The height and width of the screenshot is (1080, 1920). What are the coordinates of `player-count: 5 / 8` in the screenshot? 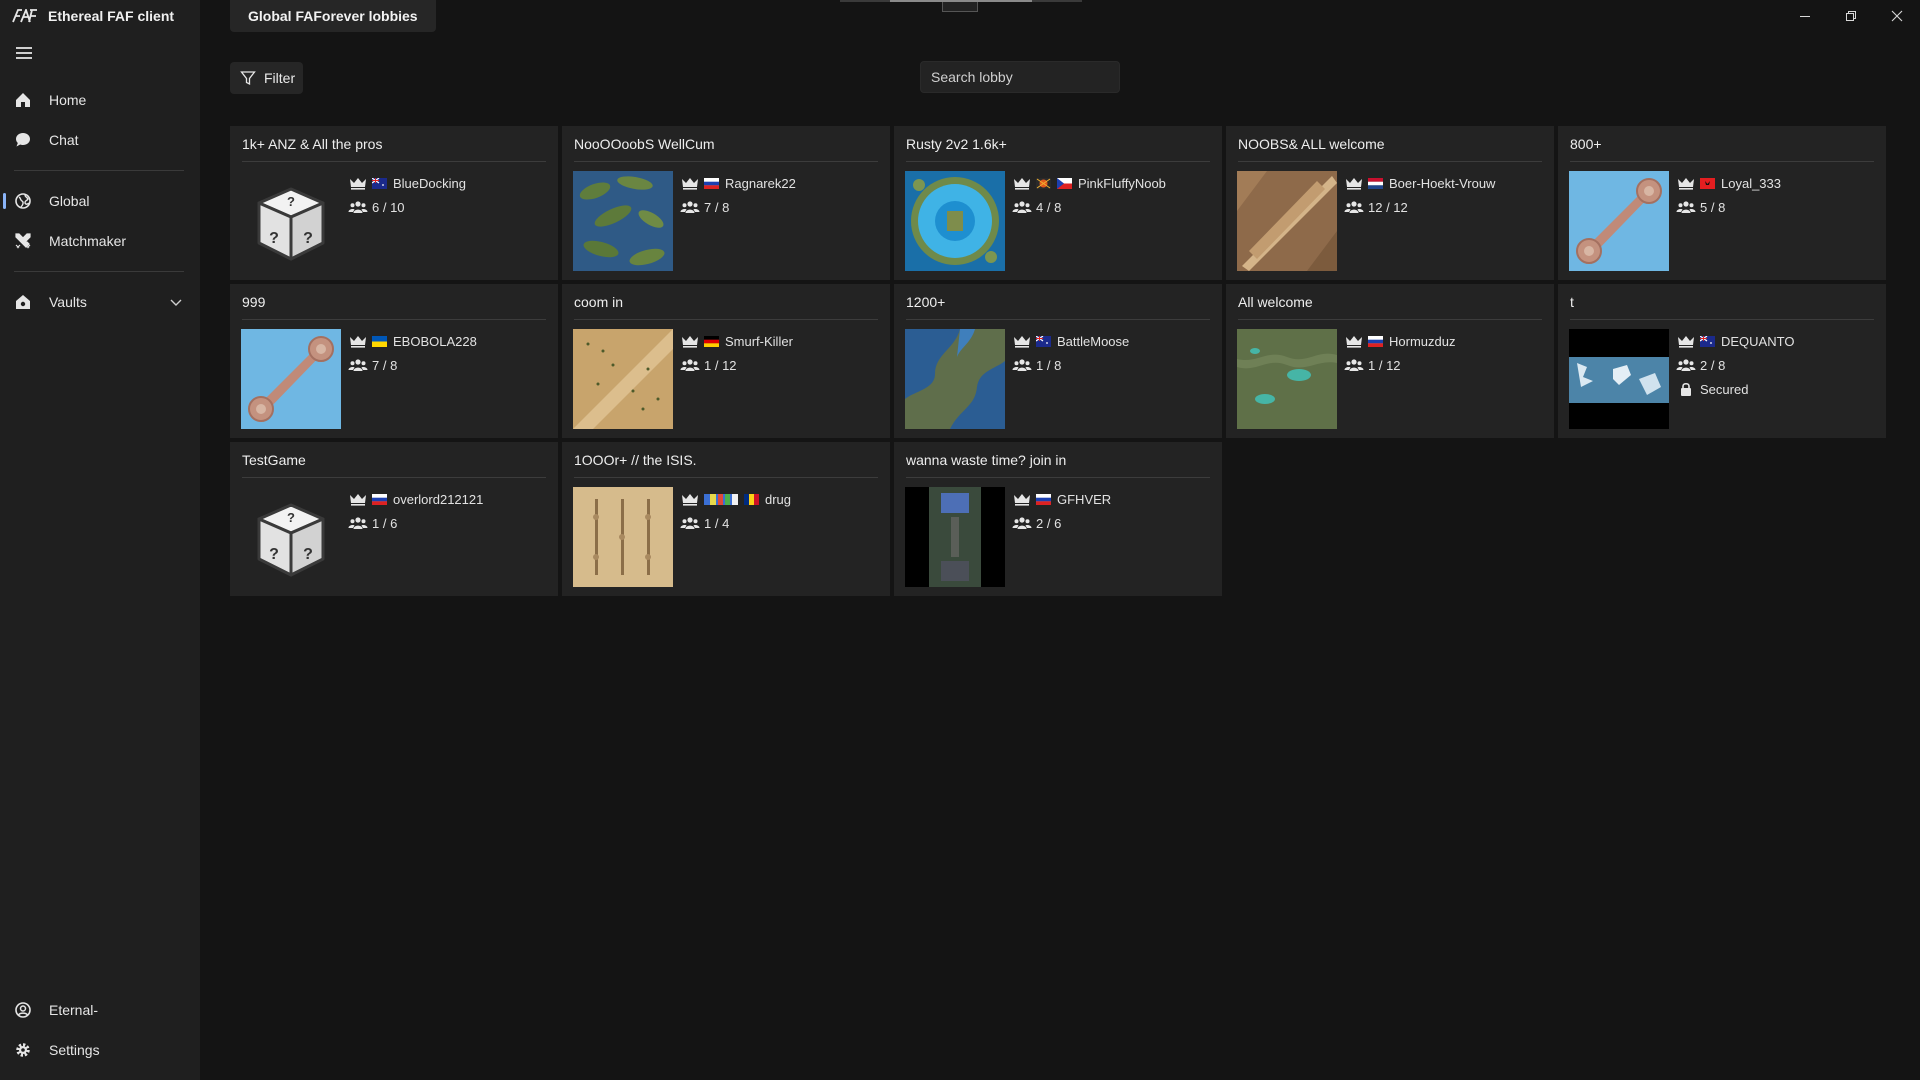 It's located at (1713, 207).